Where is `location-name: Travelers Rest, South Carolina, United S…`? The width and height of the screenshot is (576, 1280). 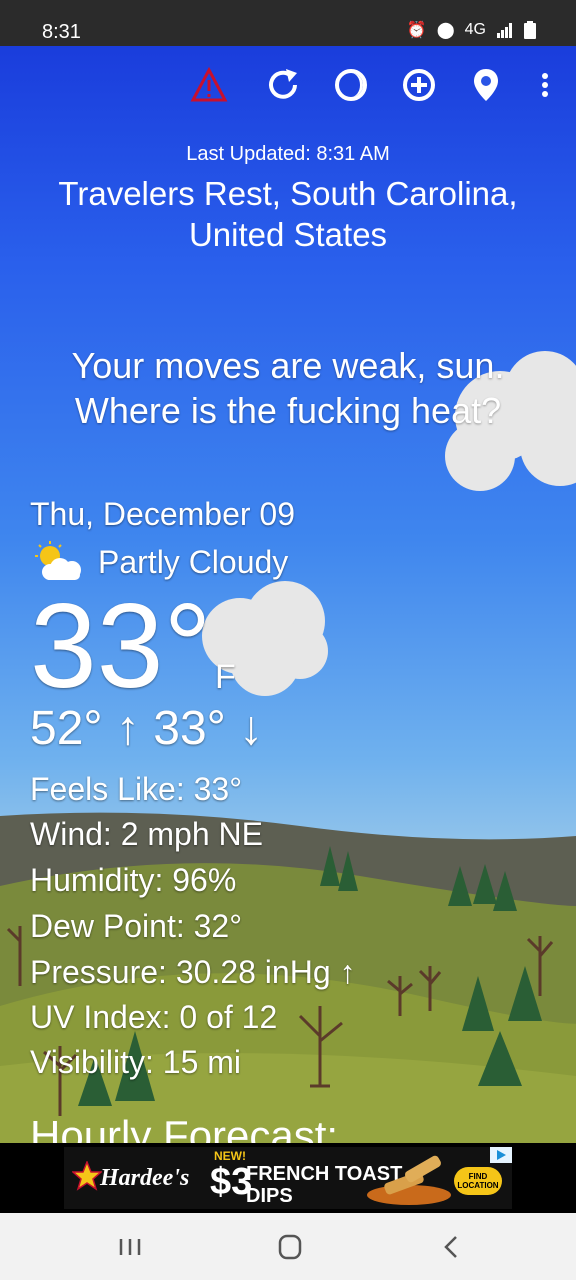
location-name: Travelers Rest, South Carolina, United S… is located at coordinates (288, 214).